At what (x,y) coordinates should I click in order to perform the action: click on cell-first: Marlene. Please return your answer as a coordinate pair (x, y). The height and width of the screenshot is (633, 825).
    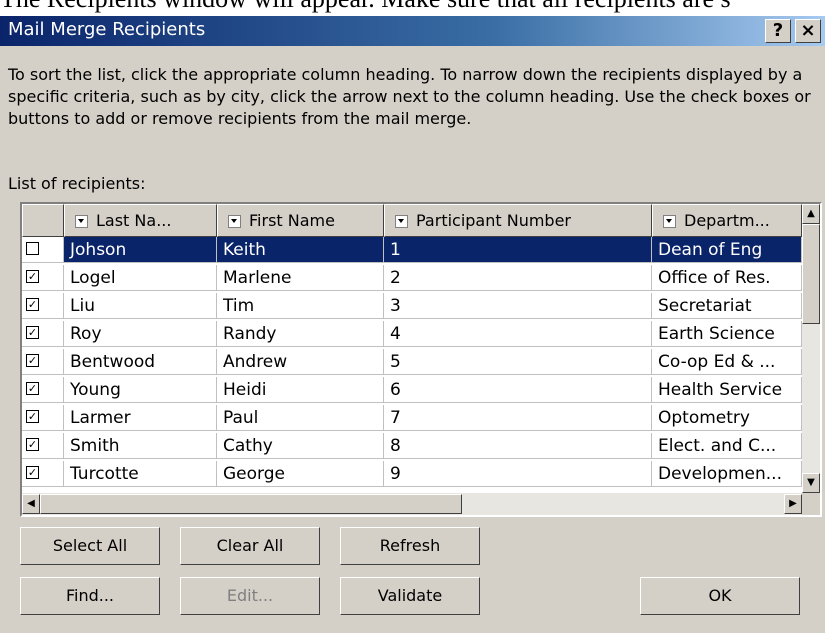
    Looking at the image, I should click on (300, 278).